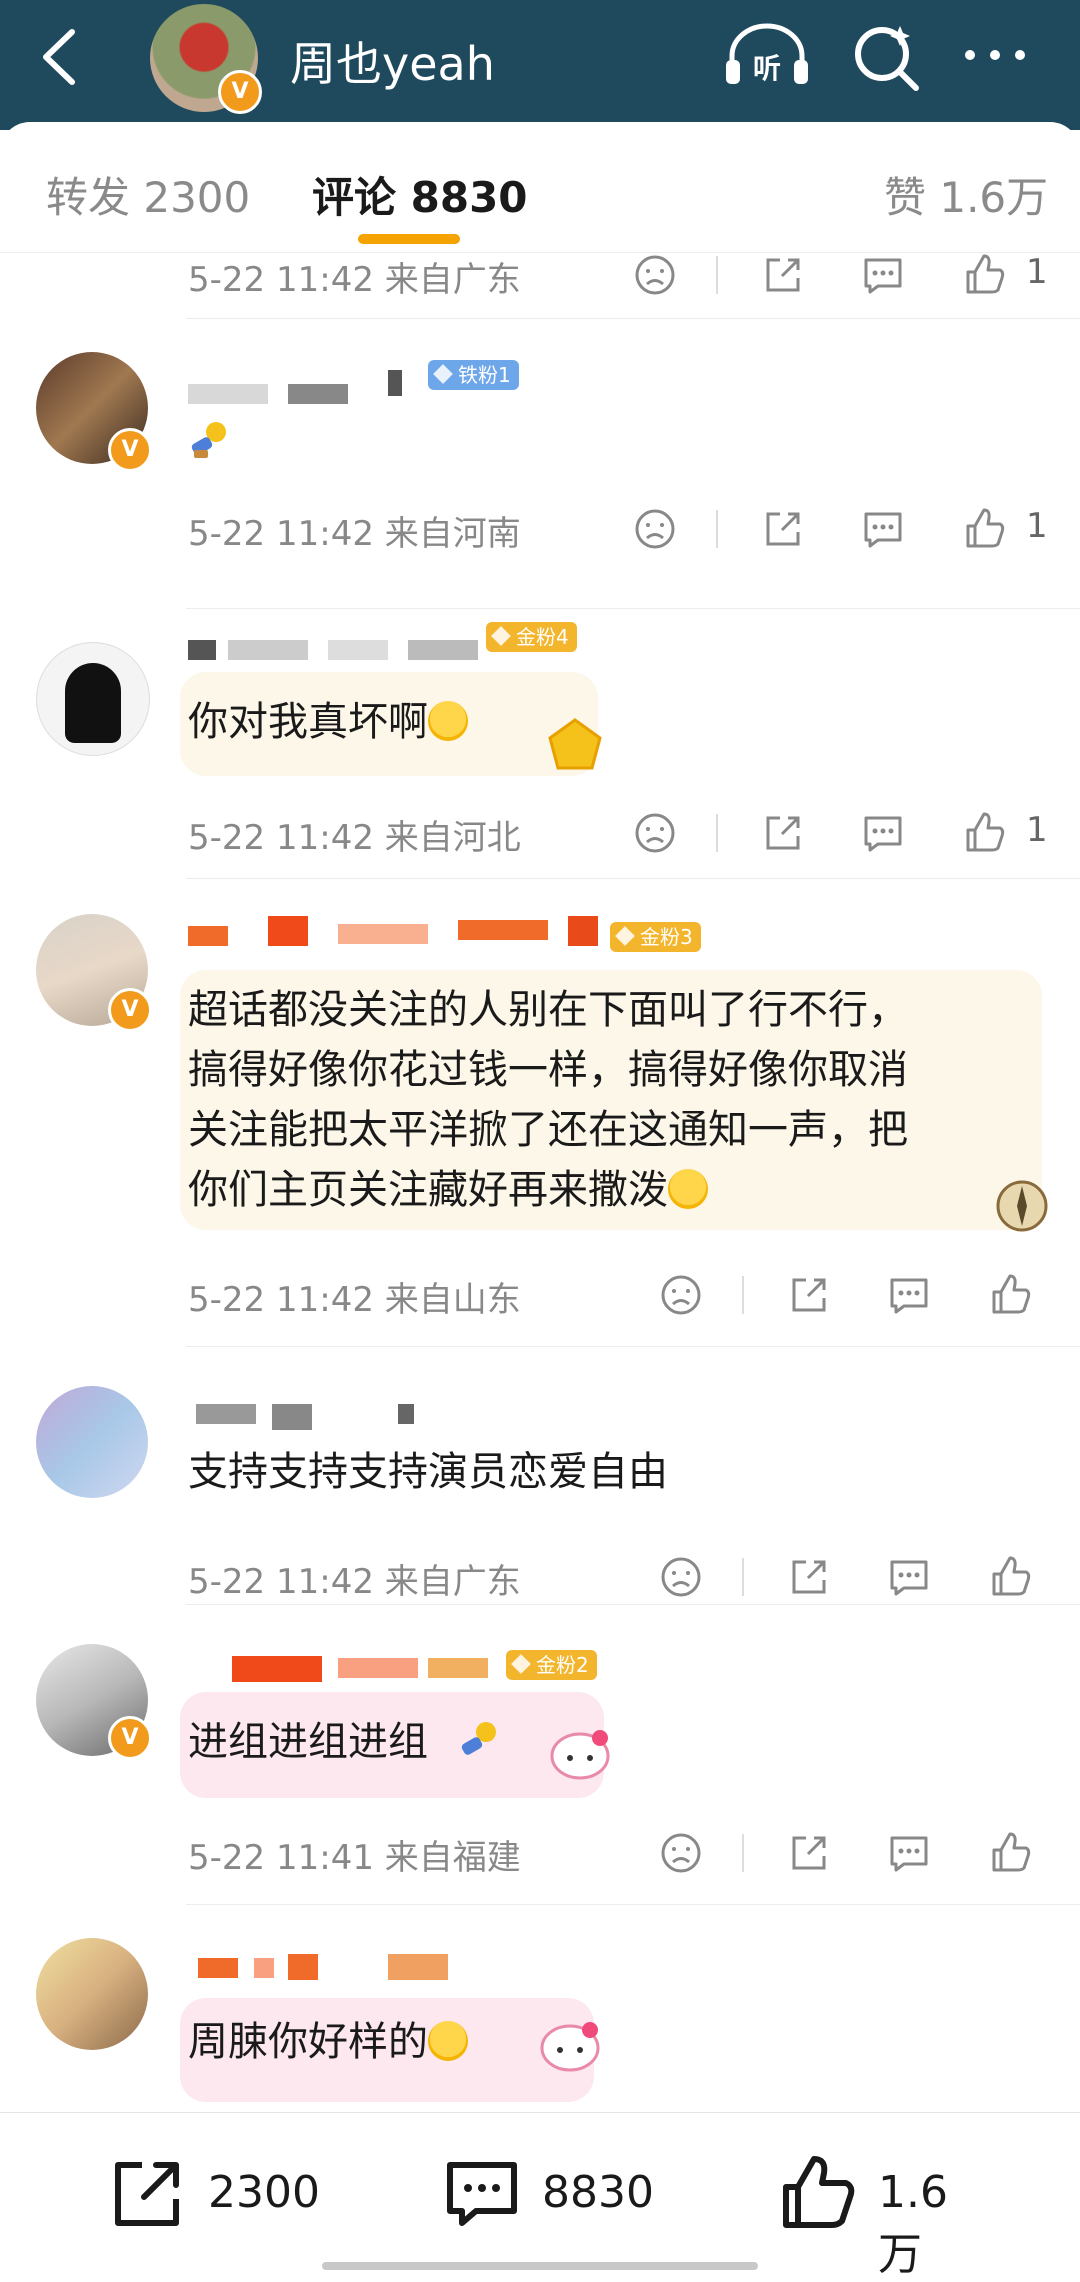  I want to click on fan-level-badge: 铁粉1, so click(473, 375).